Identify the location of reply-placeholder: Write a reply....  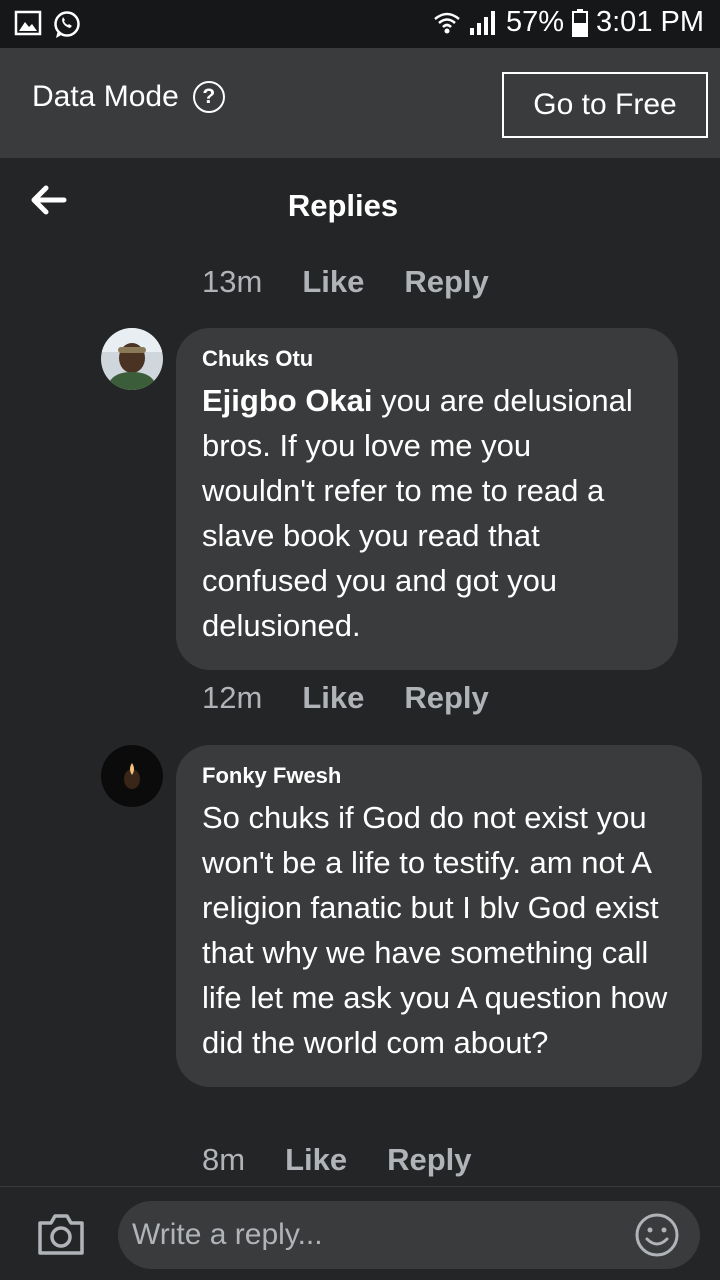
(227, 1234).